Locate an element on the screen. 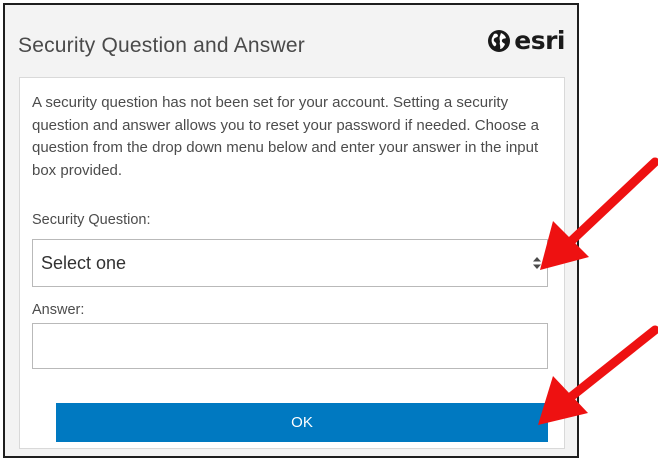 Image resolution: width=658 pixels, height=466 pixels. ok-button: OK is located at coordinates (302, 422).